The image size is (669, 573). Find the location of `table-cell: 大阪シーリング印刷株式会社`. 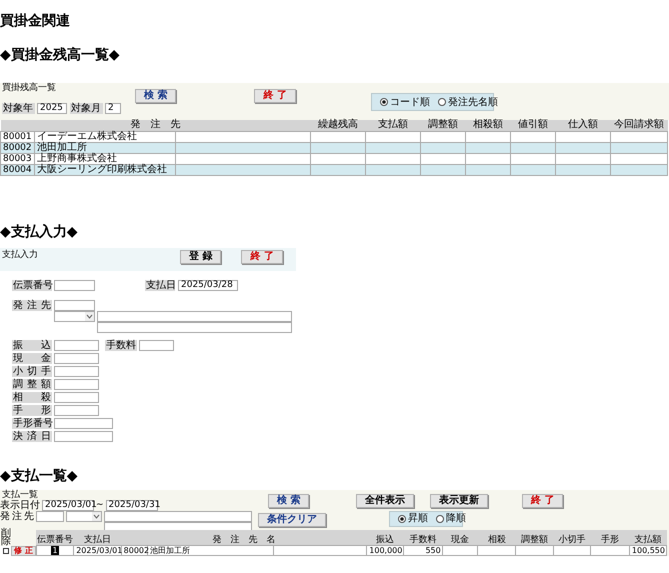

table-cell: 大阪シーリング印刷株式会社 is located at coordinates (105, 169).